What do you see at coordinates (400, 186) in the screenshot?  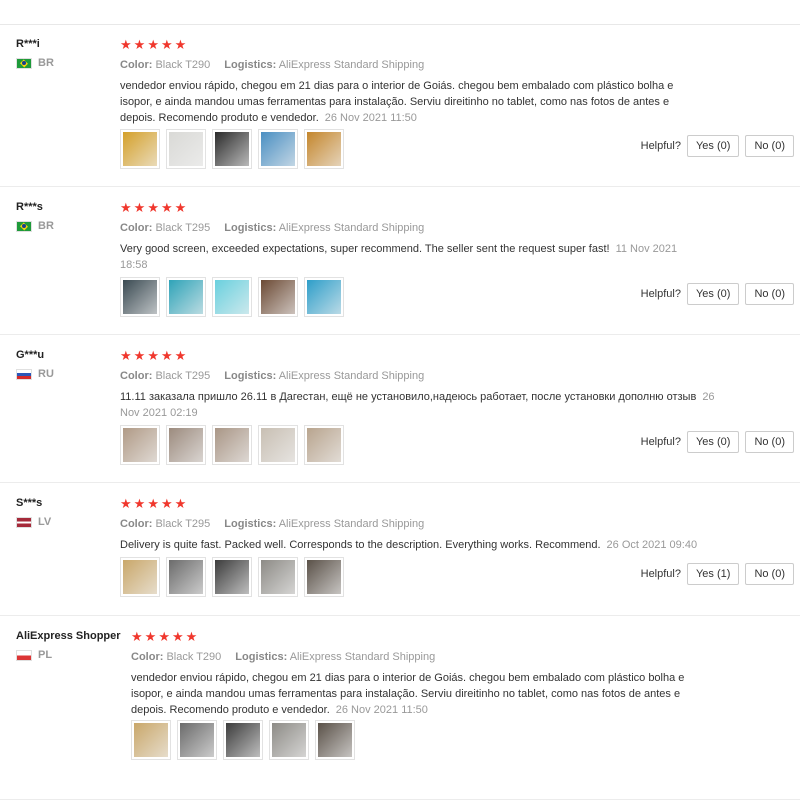 I see `review-divider` at bounding box center [400, 186].